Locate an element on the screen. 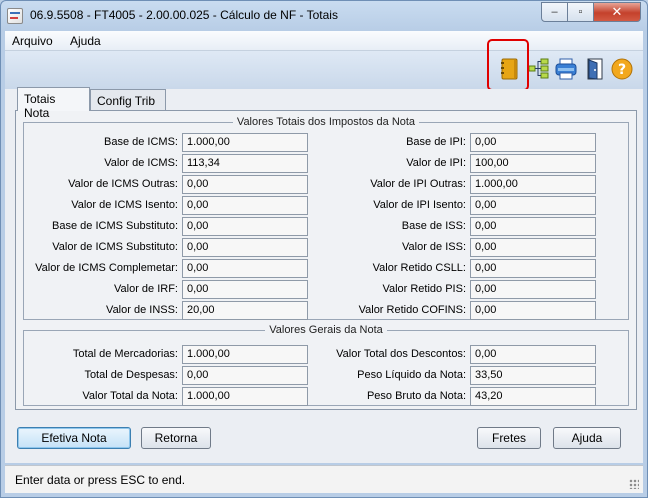 The image size is (648, 498). field-label: Valor de ICMS Outras: is located at coordinates (123, 184).